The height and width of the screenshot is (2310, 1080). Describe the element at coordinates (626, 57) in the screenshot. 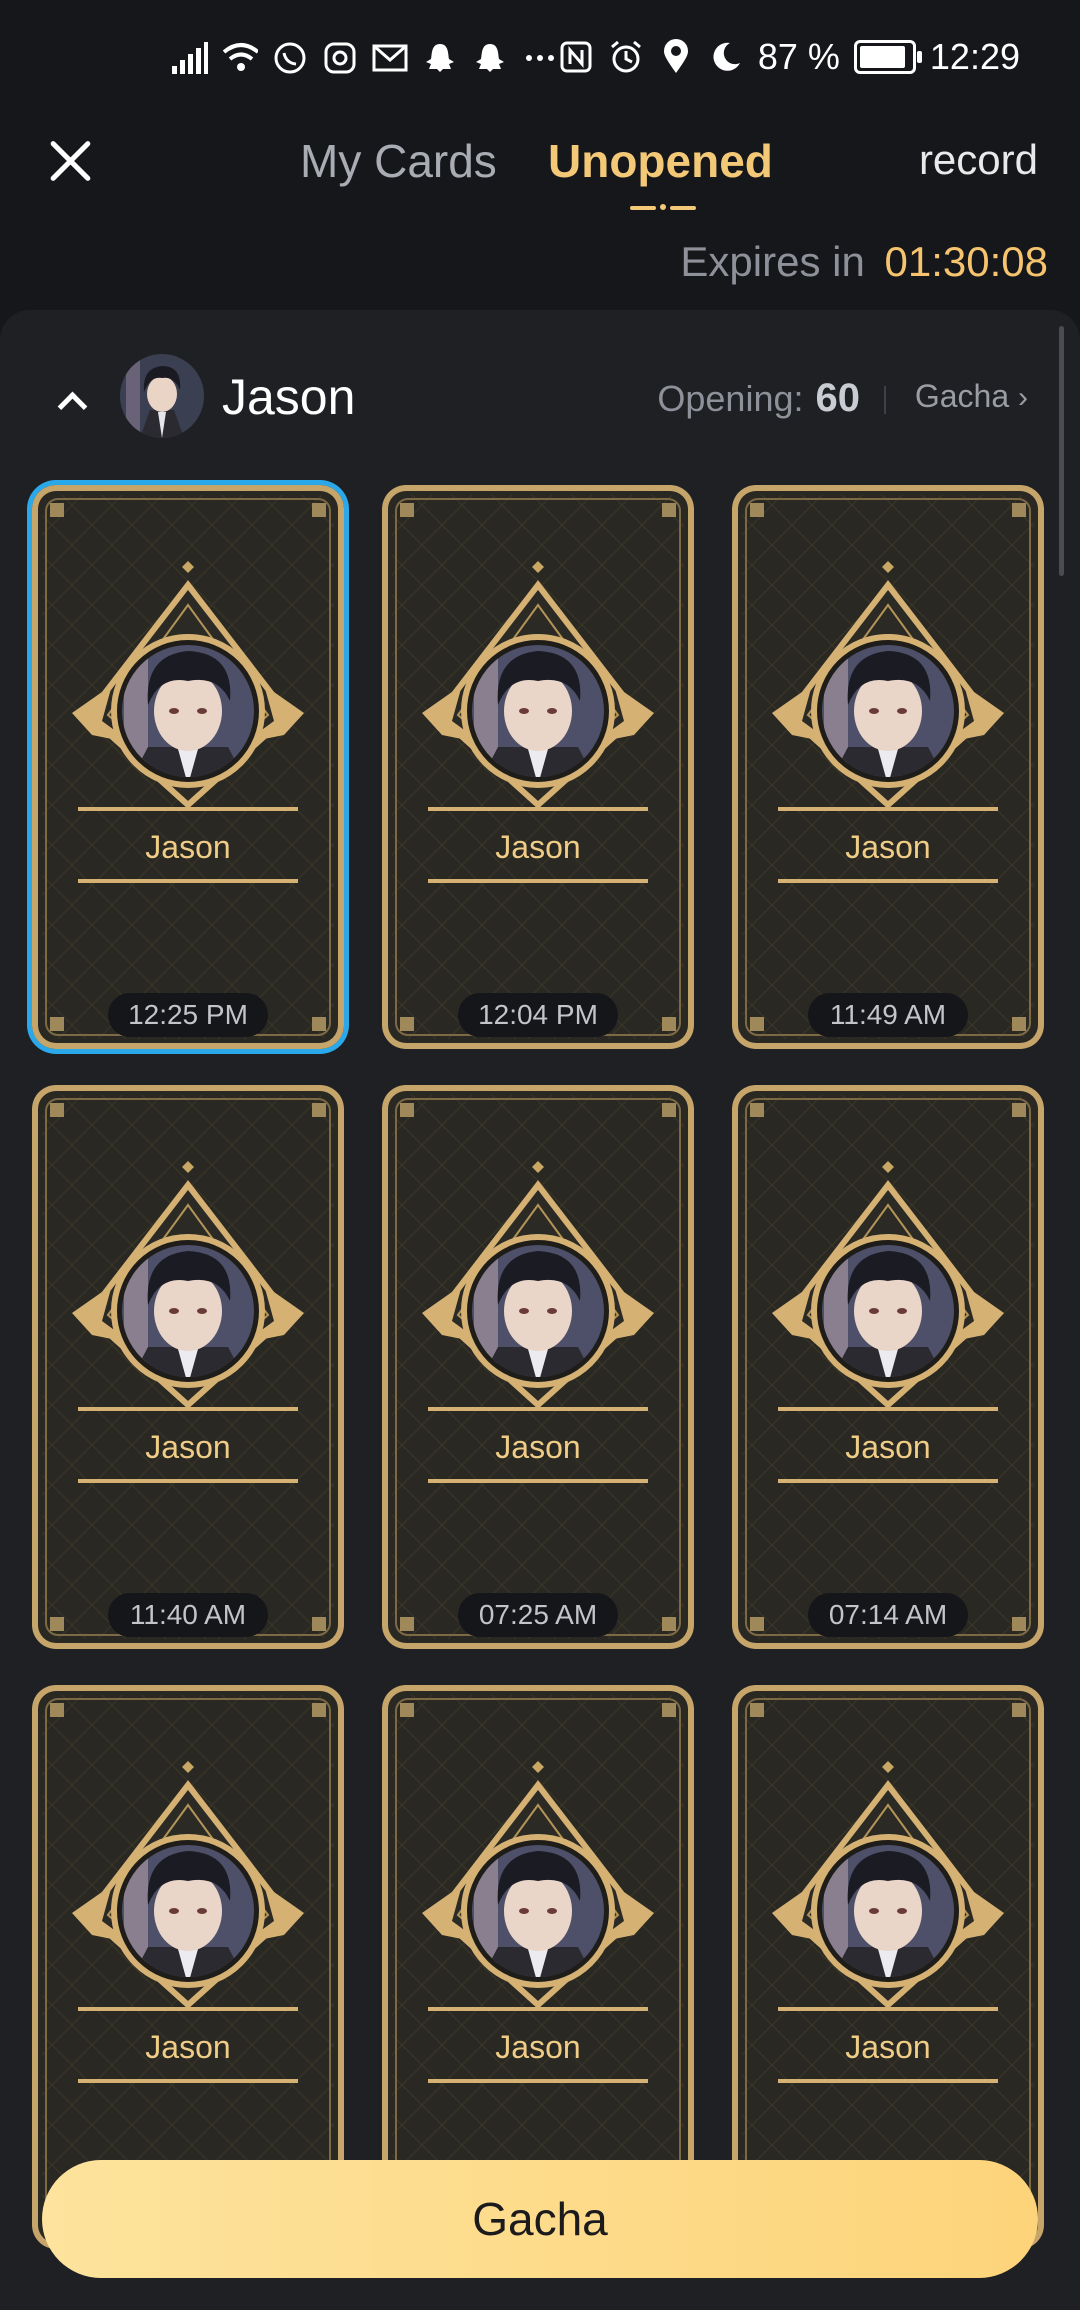

I see `alarm-icon` at that location.